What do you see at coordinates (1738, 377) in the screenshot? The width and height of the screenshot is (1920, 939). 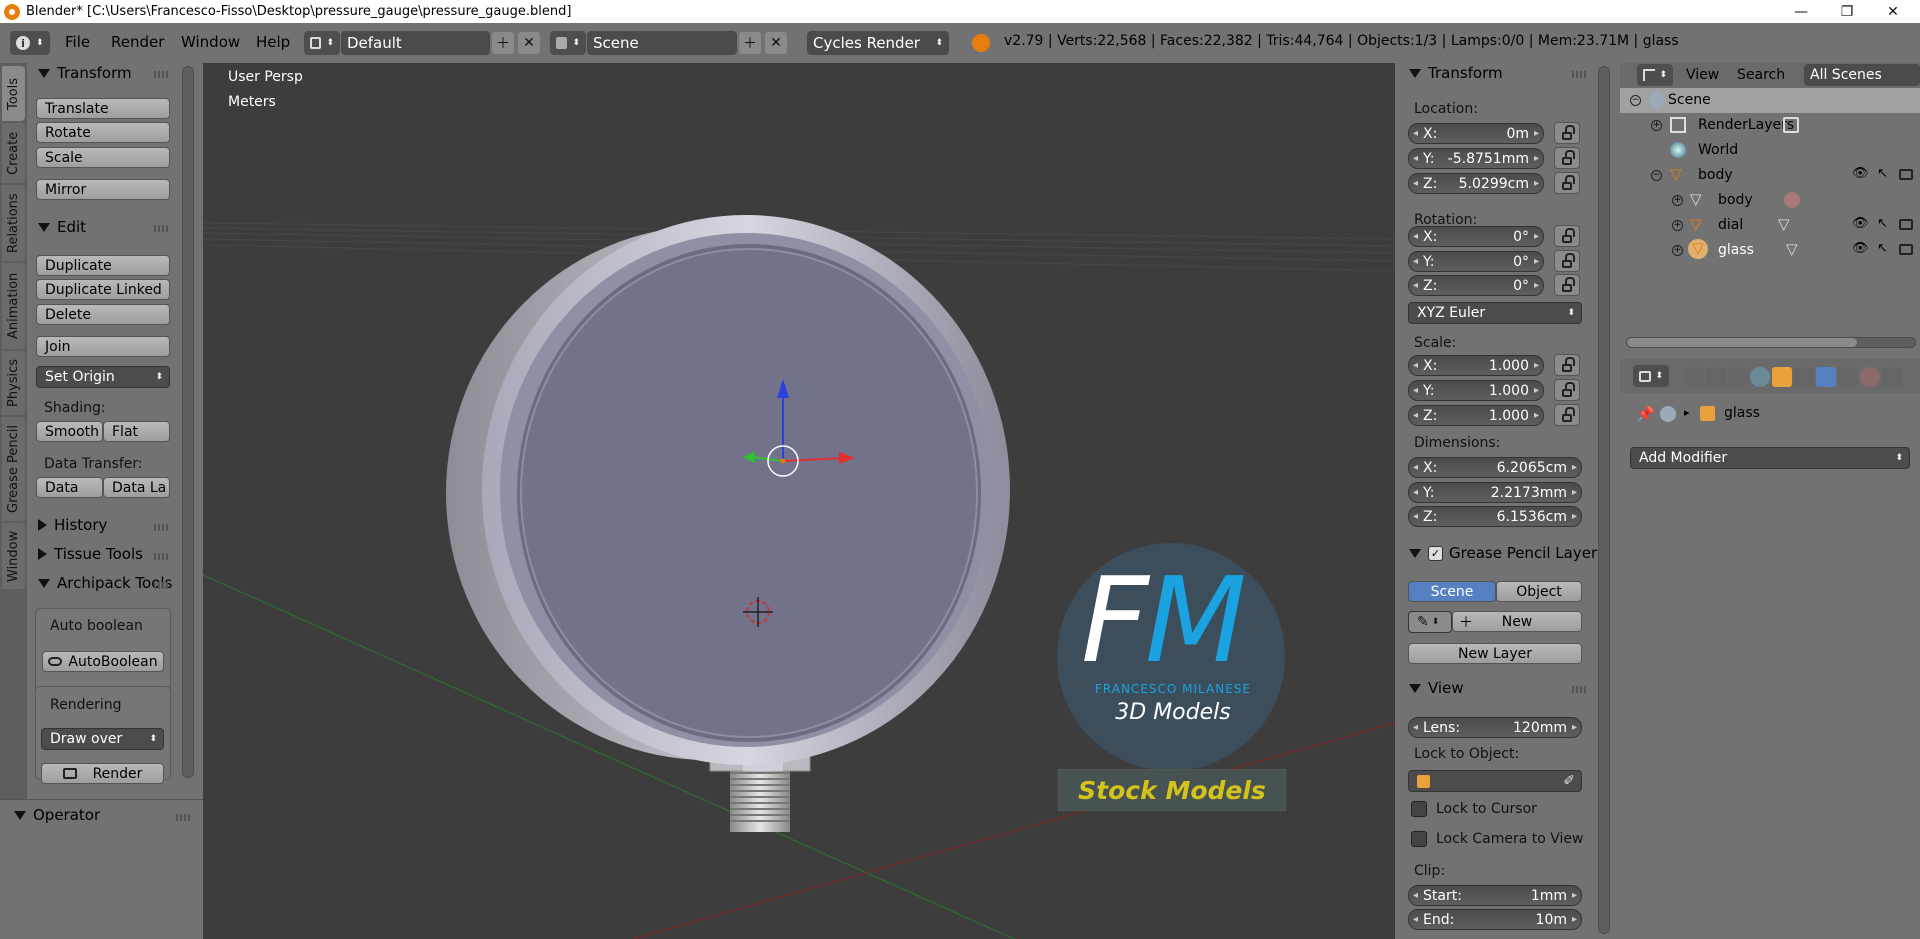 I see `scene-tab-icon` at bounding box center [1738, 377].